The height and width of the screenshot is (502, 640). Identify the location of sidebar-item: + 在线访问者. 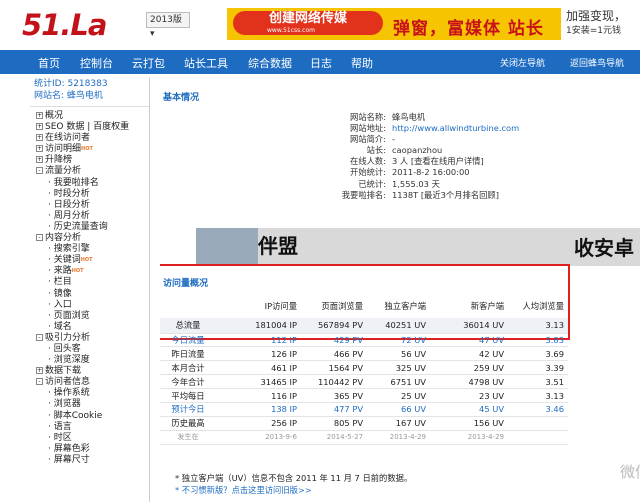
(92, 138).